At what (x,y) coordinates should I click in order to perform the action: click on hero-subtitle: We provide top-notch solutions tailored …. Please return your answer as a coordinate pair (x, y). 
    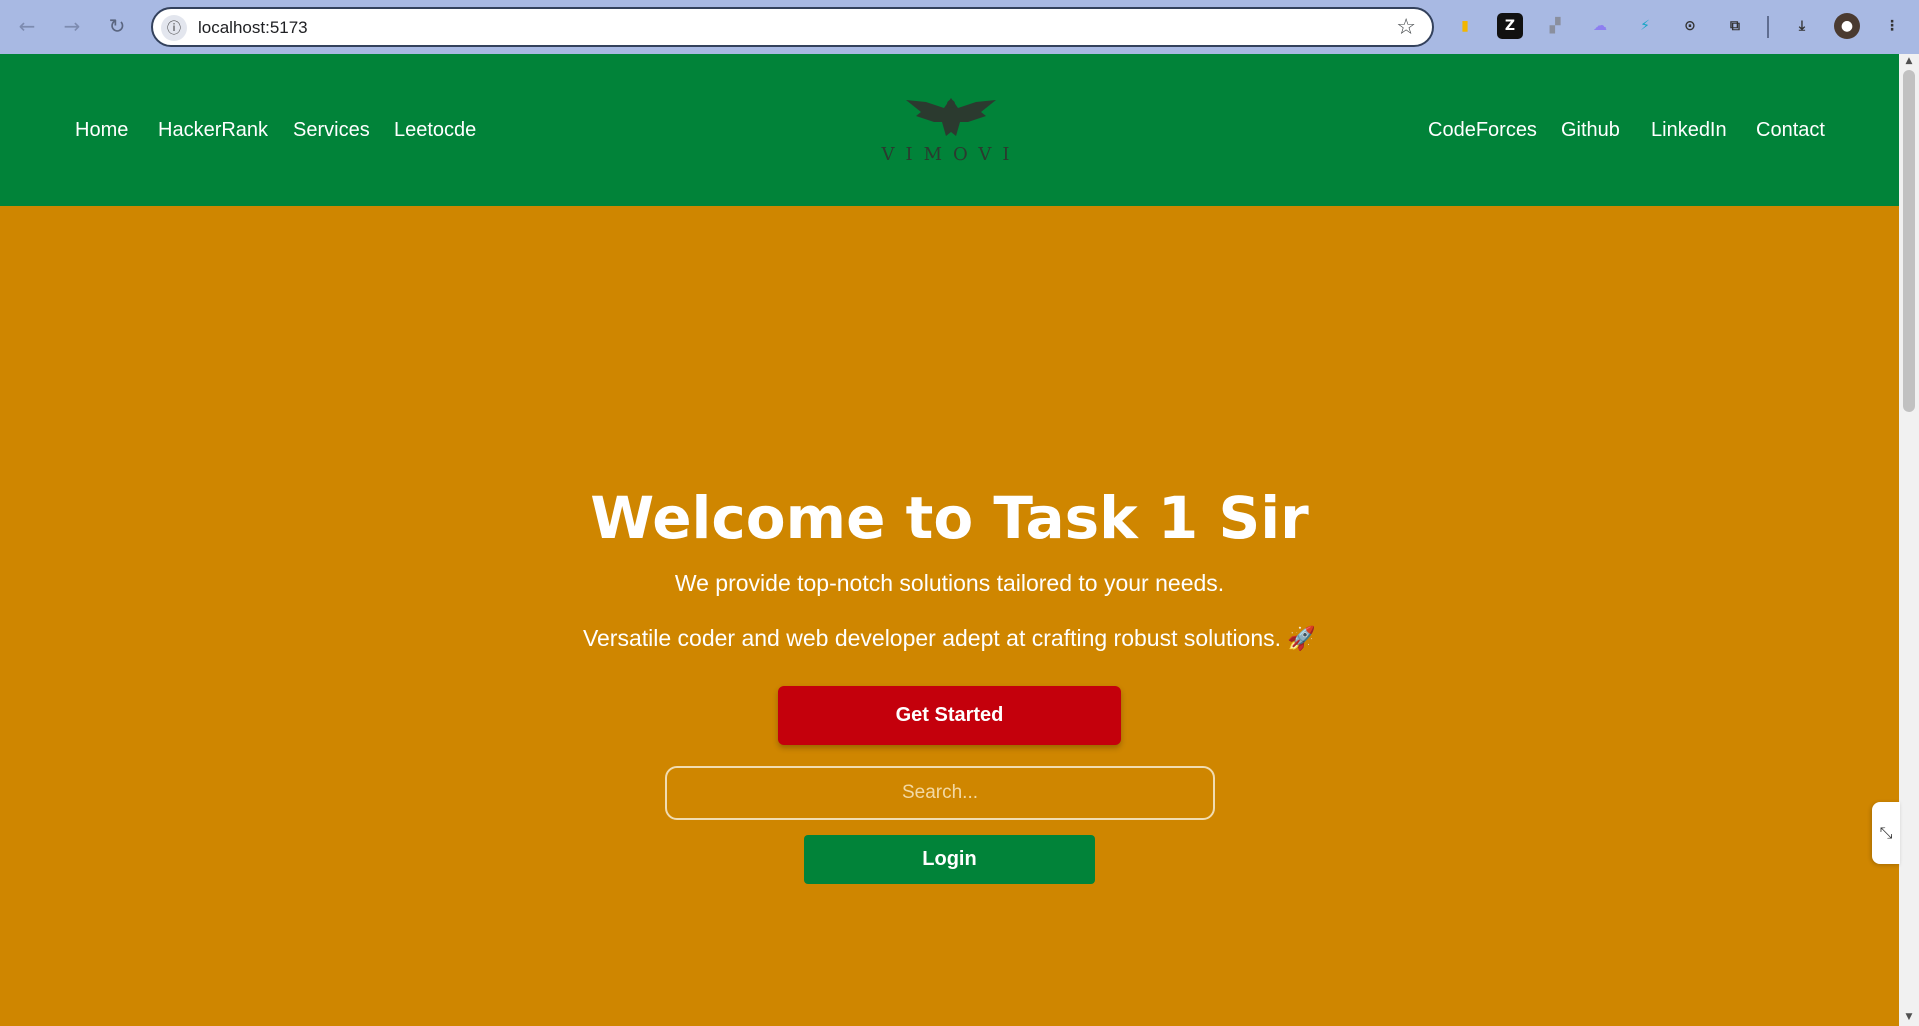
    Looking at the image, I should click on (949, 583).